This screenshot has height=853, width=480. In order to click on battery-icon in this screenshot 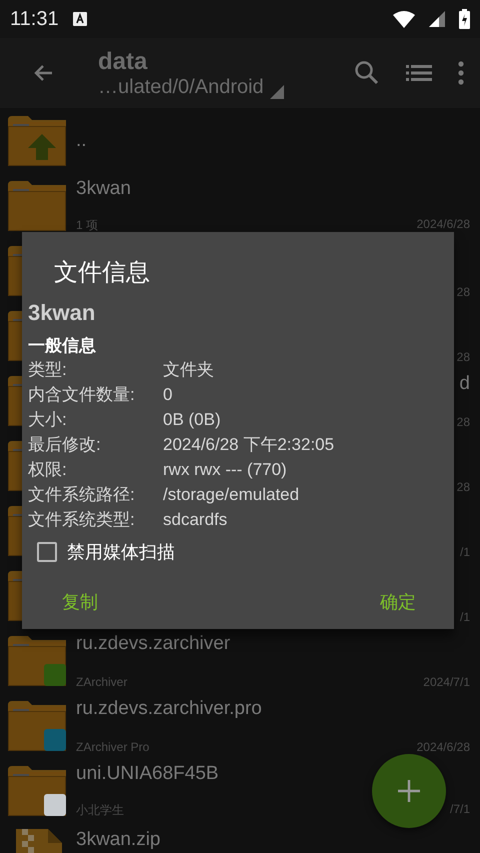, I will do `click(464, 19)`.